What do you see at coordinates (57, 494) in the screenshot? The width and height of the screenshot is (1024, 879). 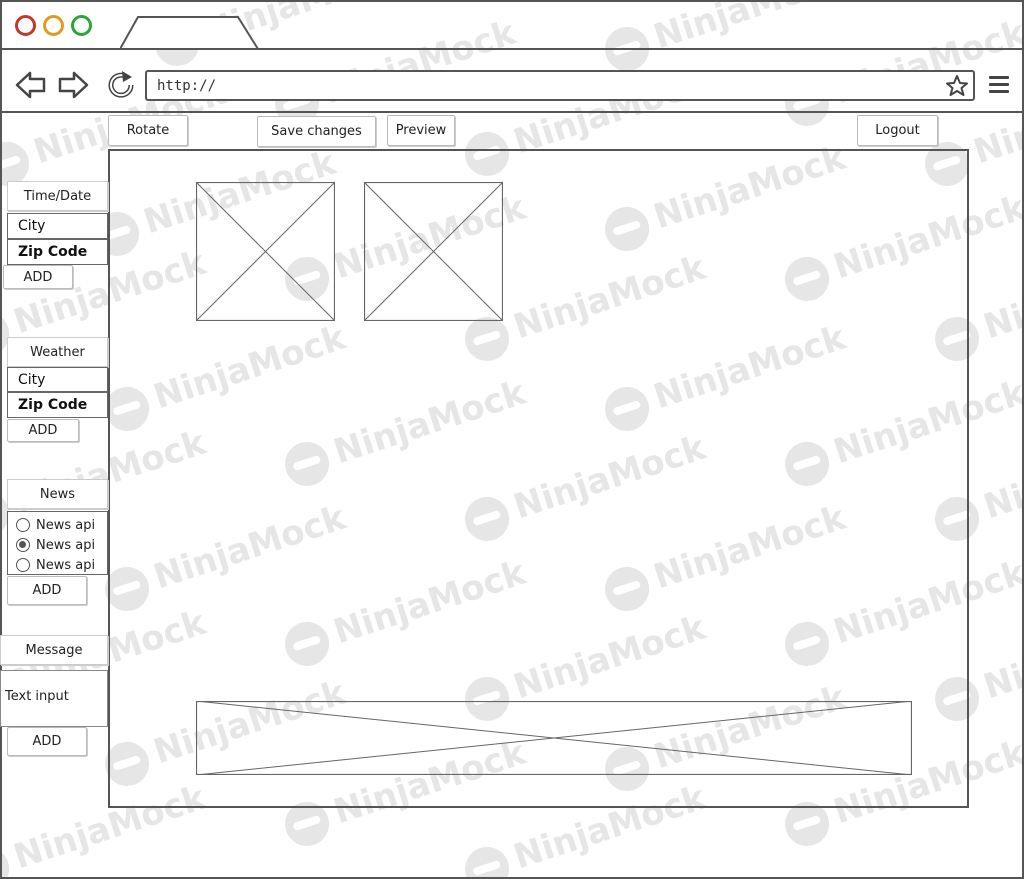 I see `news-title: News` at bounding box center [57, 494].